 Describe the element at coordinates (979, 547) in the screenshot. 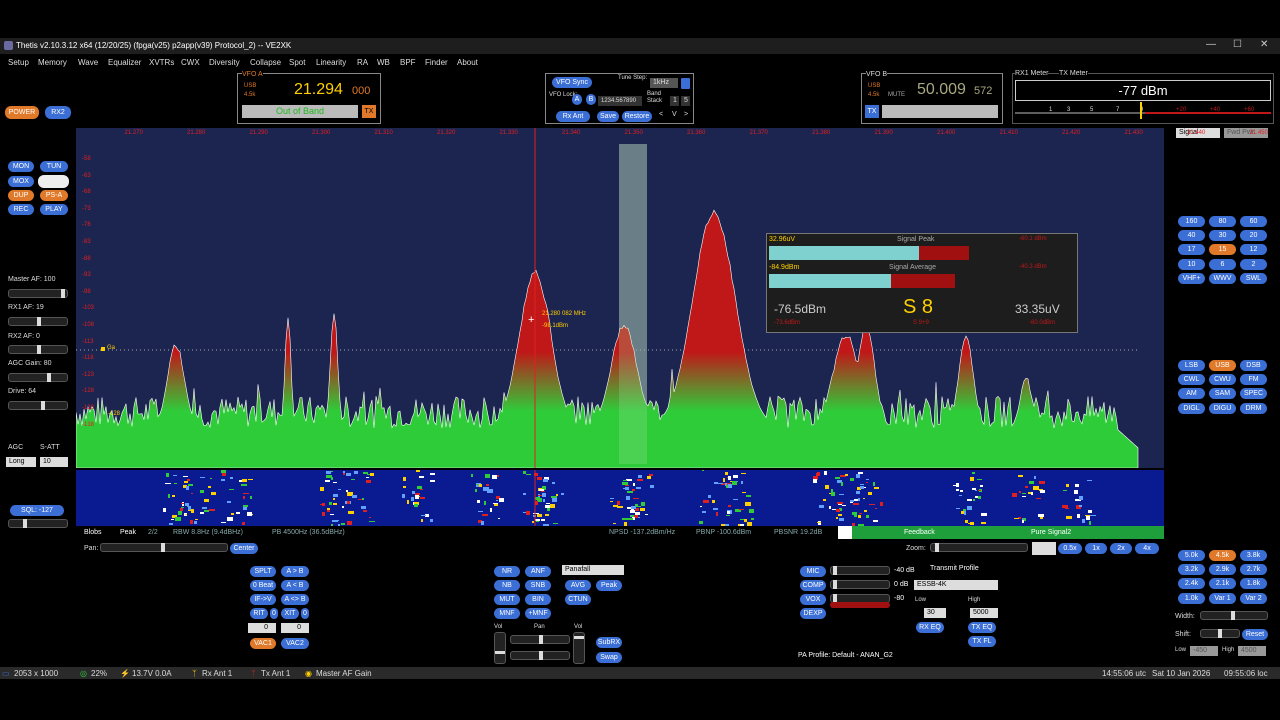

I see `zoom-slider` at that location.